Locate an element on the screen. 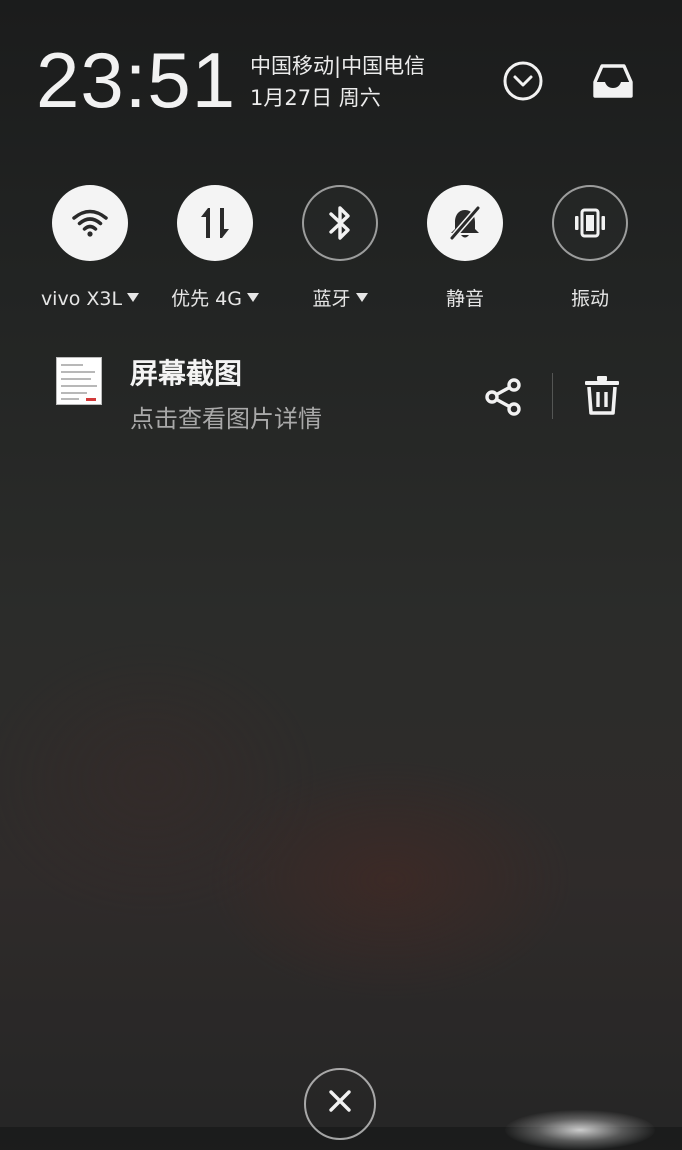  toggle-silent-circle is located at coordinates (465, 223).